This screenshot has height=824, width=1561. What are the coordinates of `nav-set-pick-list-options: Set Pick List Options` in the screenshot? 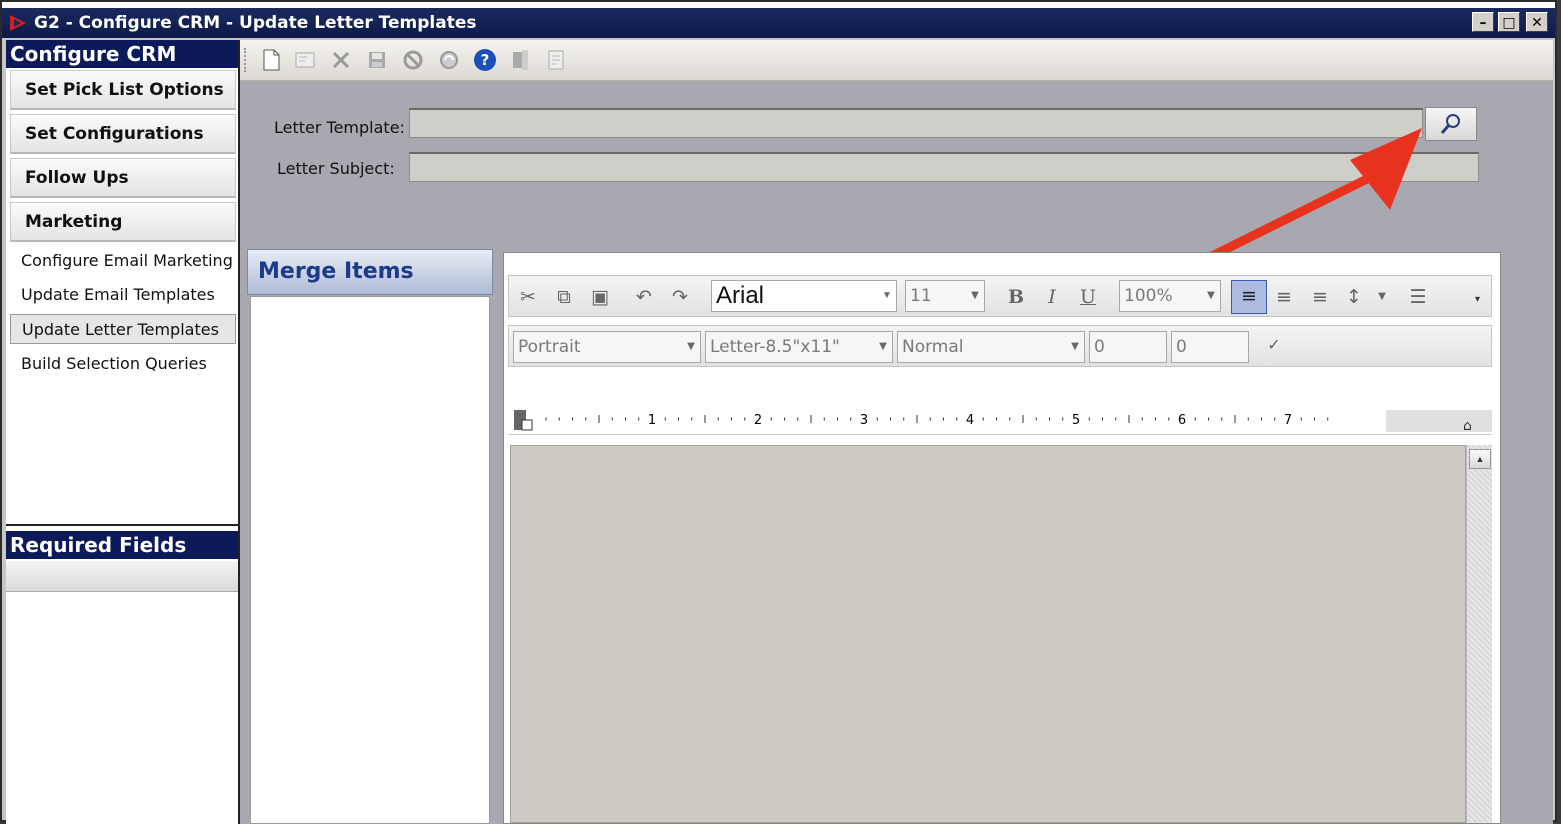 It's located at (123, 90).